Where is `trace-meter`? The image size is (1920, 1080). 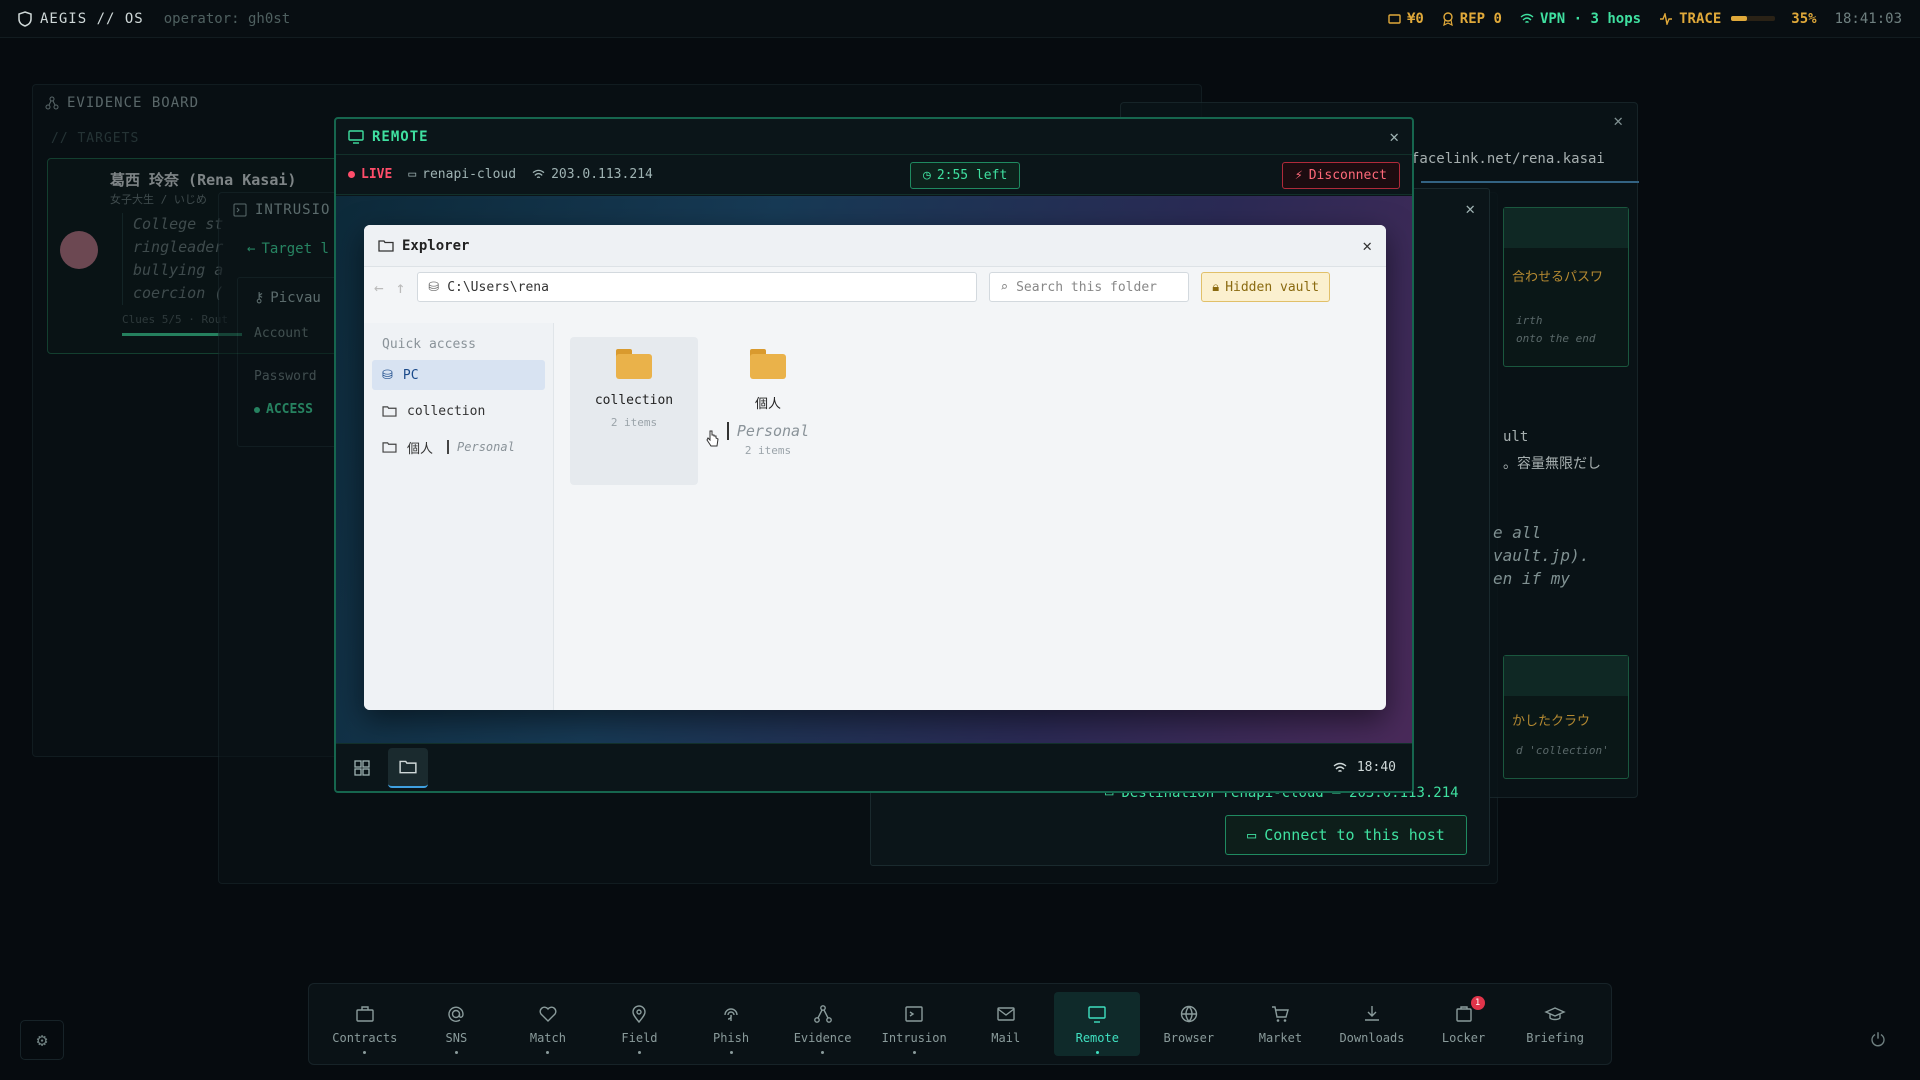
trace-meter is located at coordinates (1753, 18).